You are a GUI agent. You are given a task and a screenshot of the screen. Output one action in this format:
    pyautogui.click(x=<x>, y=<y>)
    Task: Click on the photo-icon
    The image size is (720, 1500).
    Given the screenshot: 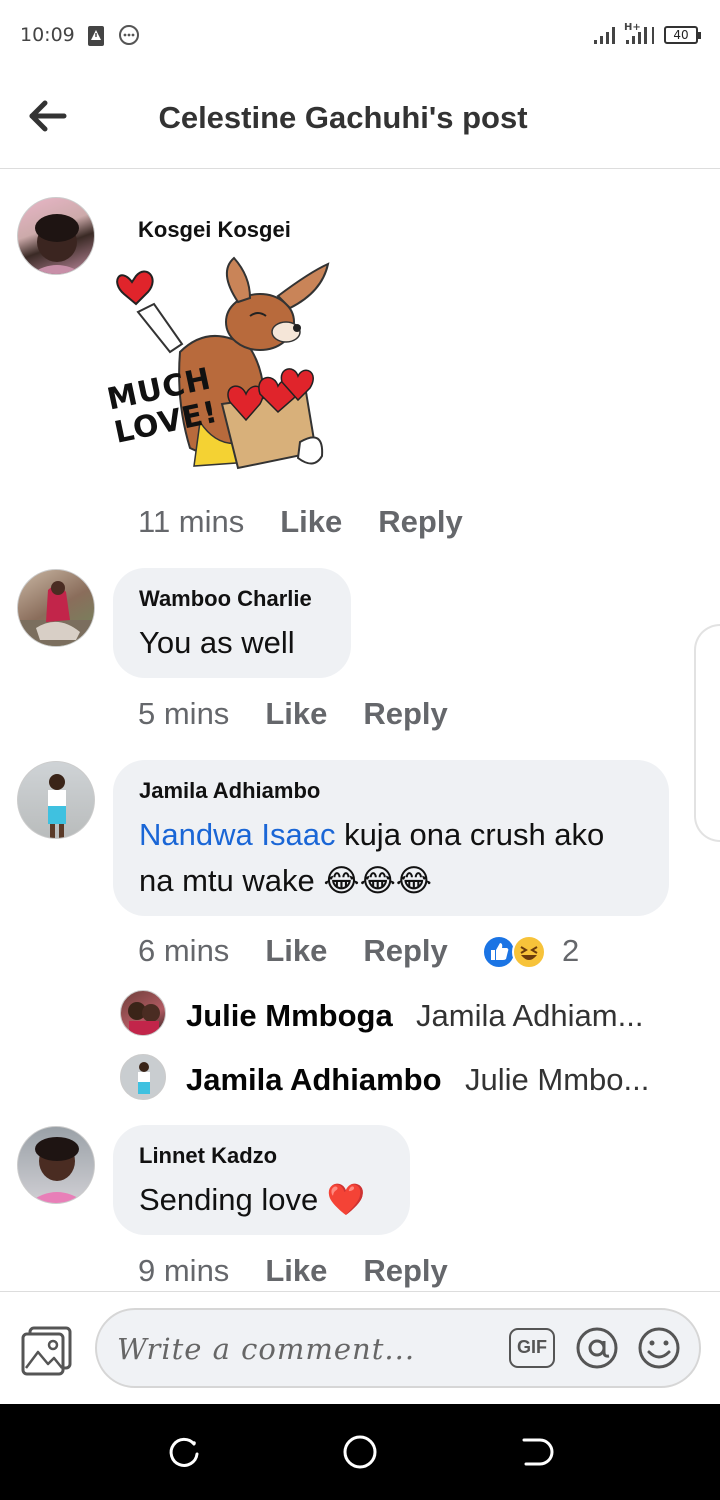 What is the action you would take?
    pyautogui.click(x=47, y=1350)
    